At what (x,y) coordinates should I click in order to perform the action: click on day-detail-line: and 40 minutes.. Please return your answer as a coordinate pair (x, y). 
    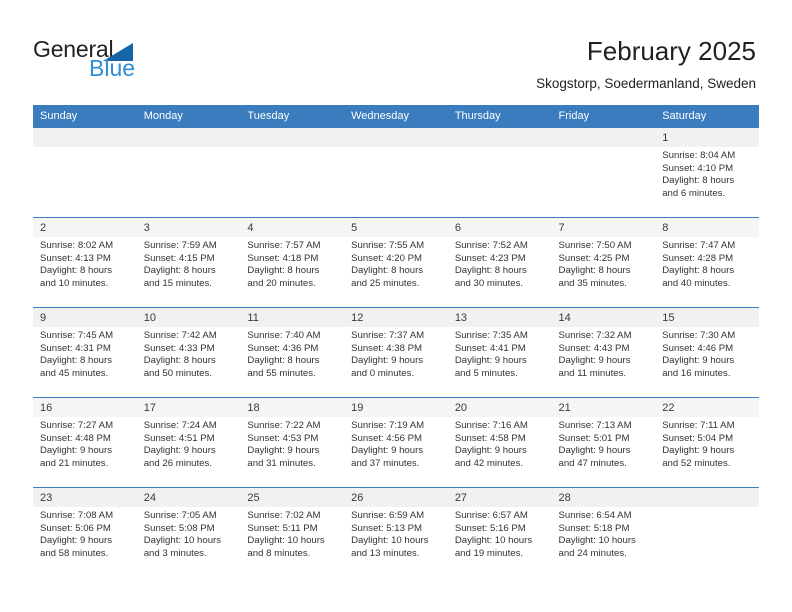
    Looking at the image, I should click on (696, 283).